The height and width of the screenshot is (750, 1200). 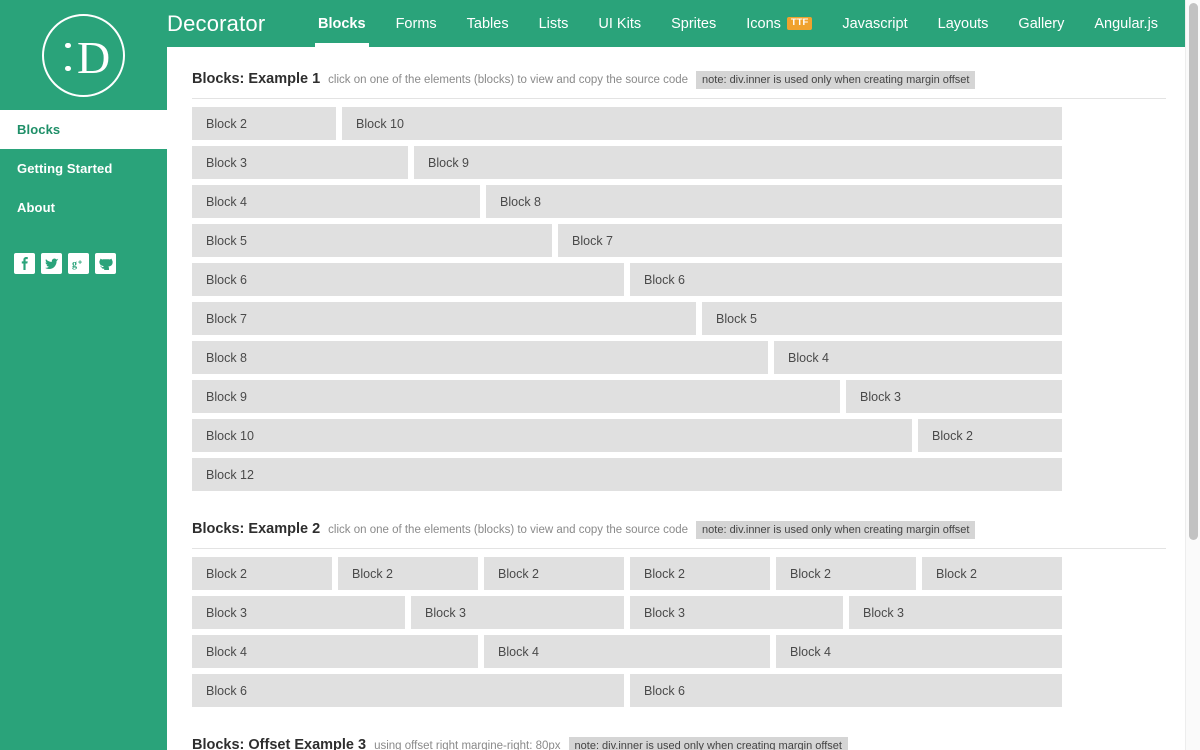 I want to click on sidebar-item-label: Getting Started, so click(x=65, y=168).